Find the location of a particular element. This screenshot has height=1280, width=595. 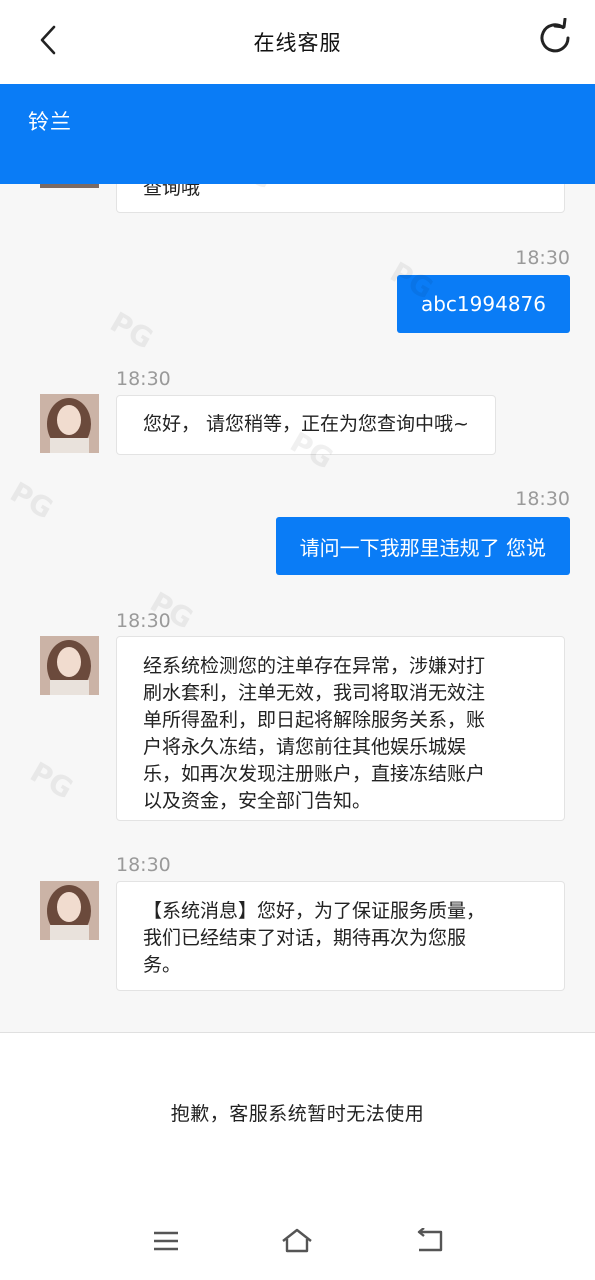

message-line: 务。 is located at coordinates (162, 965).